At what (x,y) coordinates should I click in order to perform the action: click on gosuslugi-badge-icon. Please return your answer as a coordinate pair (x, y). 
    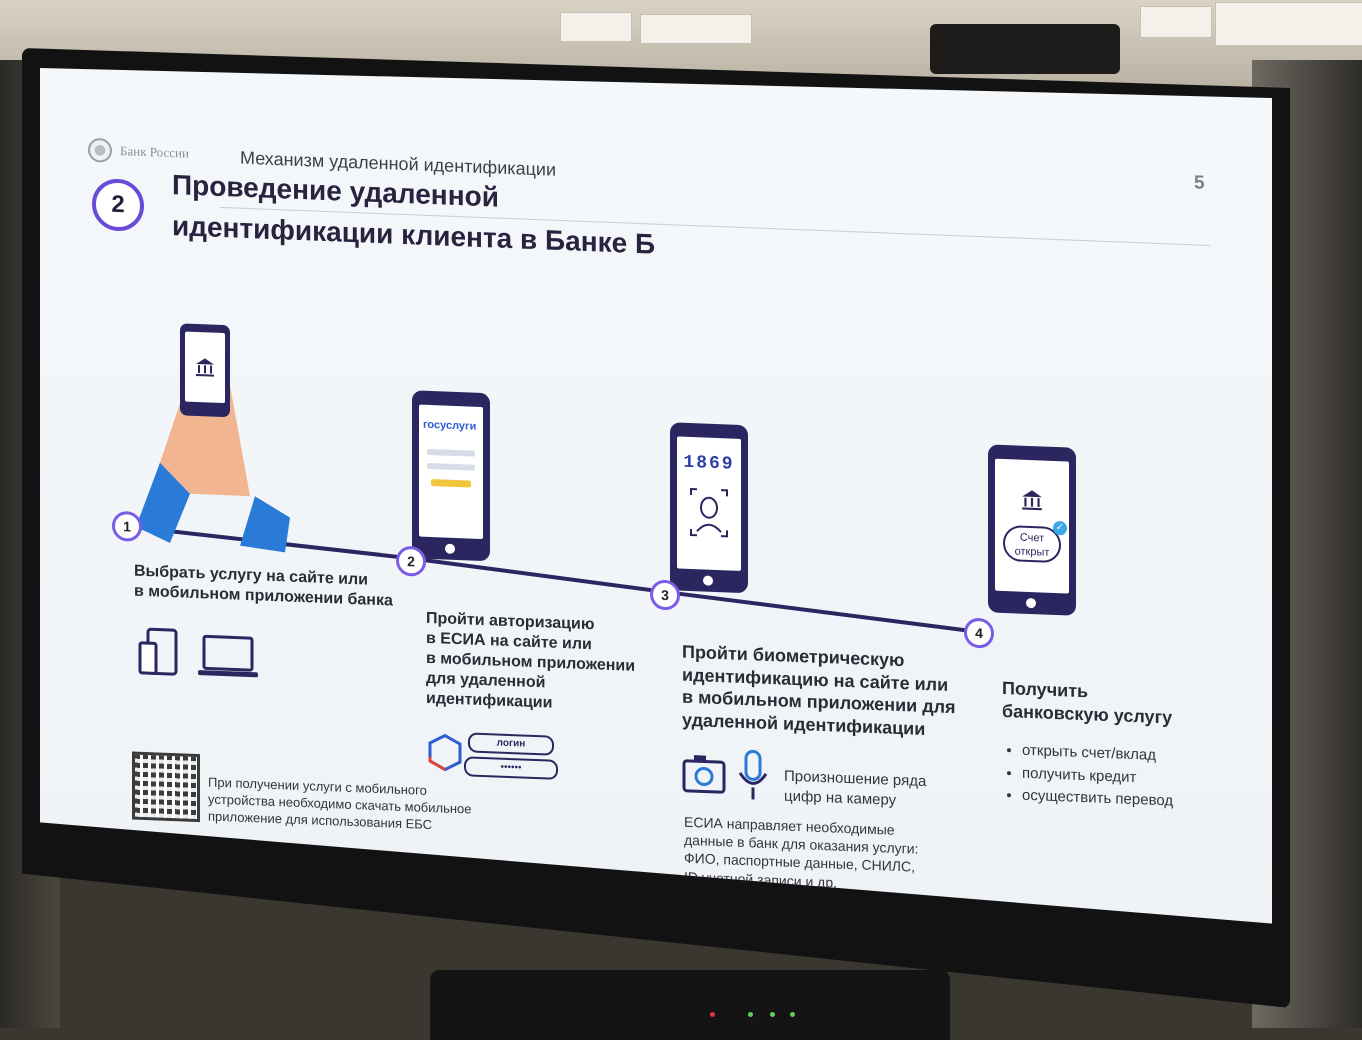
    Looking at the image, I should click on (445, 752).